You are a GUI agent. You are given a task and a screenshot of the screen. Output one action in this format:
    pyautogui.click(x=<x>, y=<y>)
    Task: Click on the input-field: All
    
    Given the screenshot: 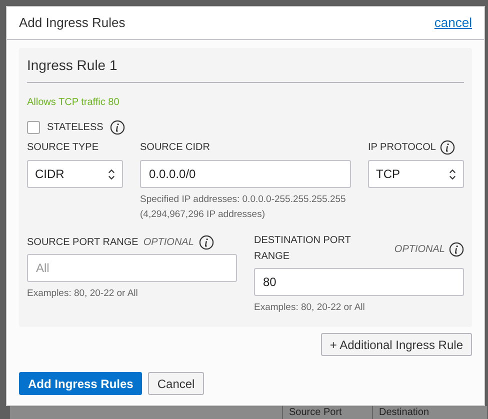 What is the action you would take?
    pyautogui.click(x=132, y=268)
    